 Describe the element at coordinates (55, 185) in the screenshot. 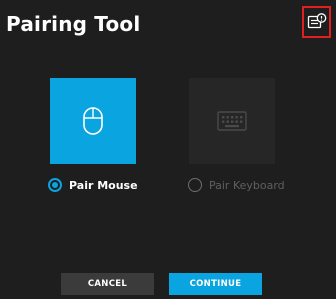

I see `radio-checked-icon` at that location.